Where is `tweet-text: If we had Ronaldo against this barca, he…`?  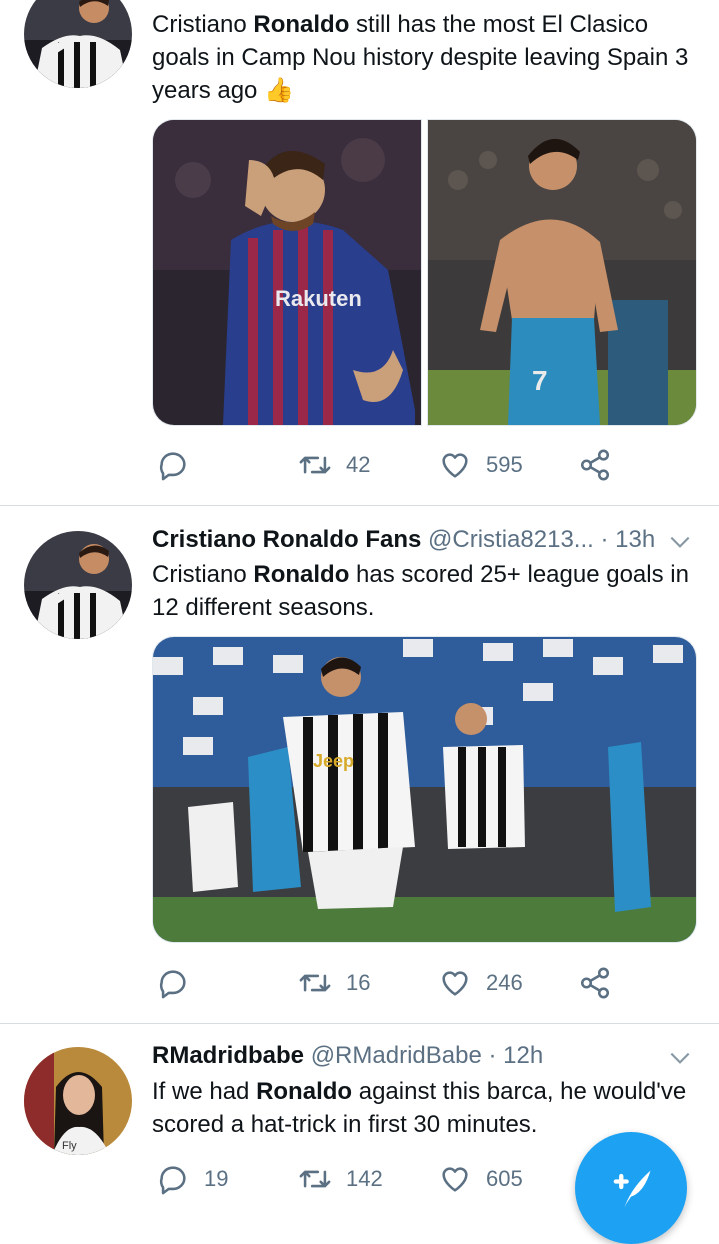 tweet-text: If we had Ronaldo against this barca, he… is located at coordinates (419, 1108).